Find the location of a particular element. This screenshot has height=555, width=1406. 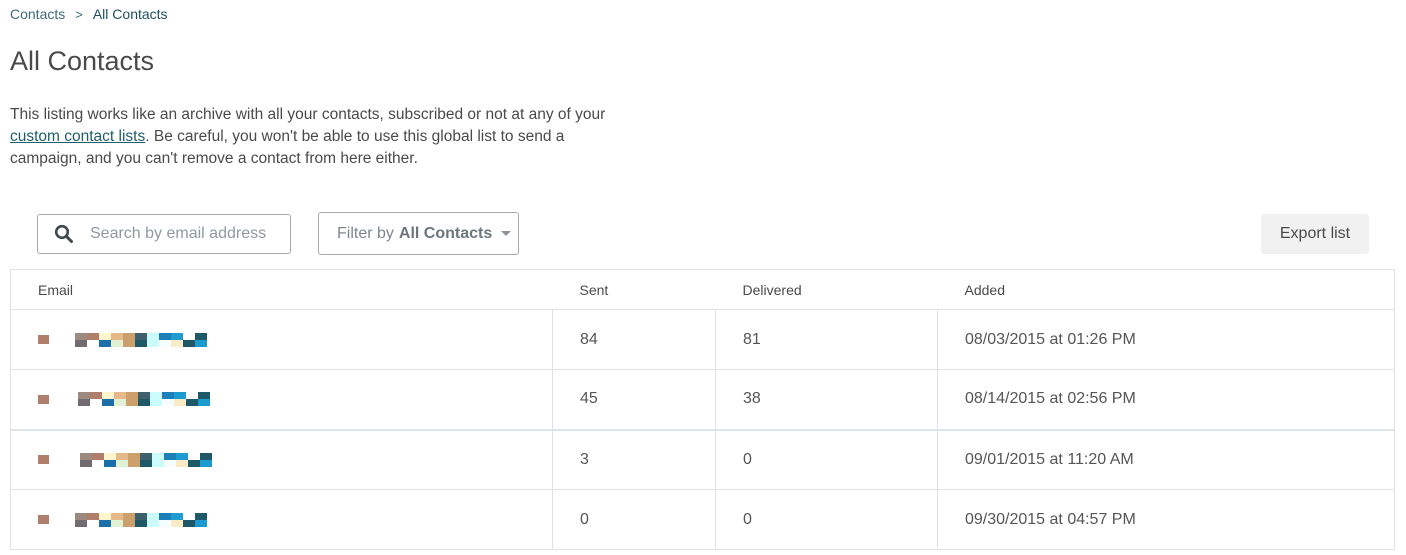

table-header-row: Email Sent Delivered Added is located at coordinates (702, 289).